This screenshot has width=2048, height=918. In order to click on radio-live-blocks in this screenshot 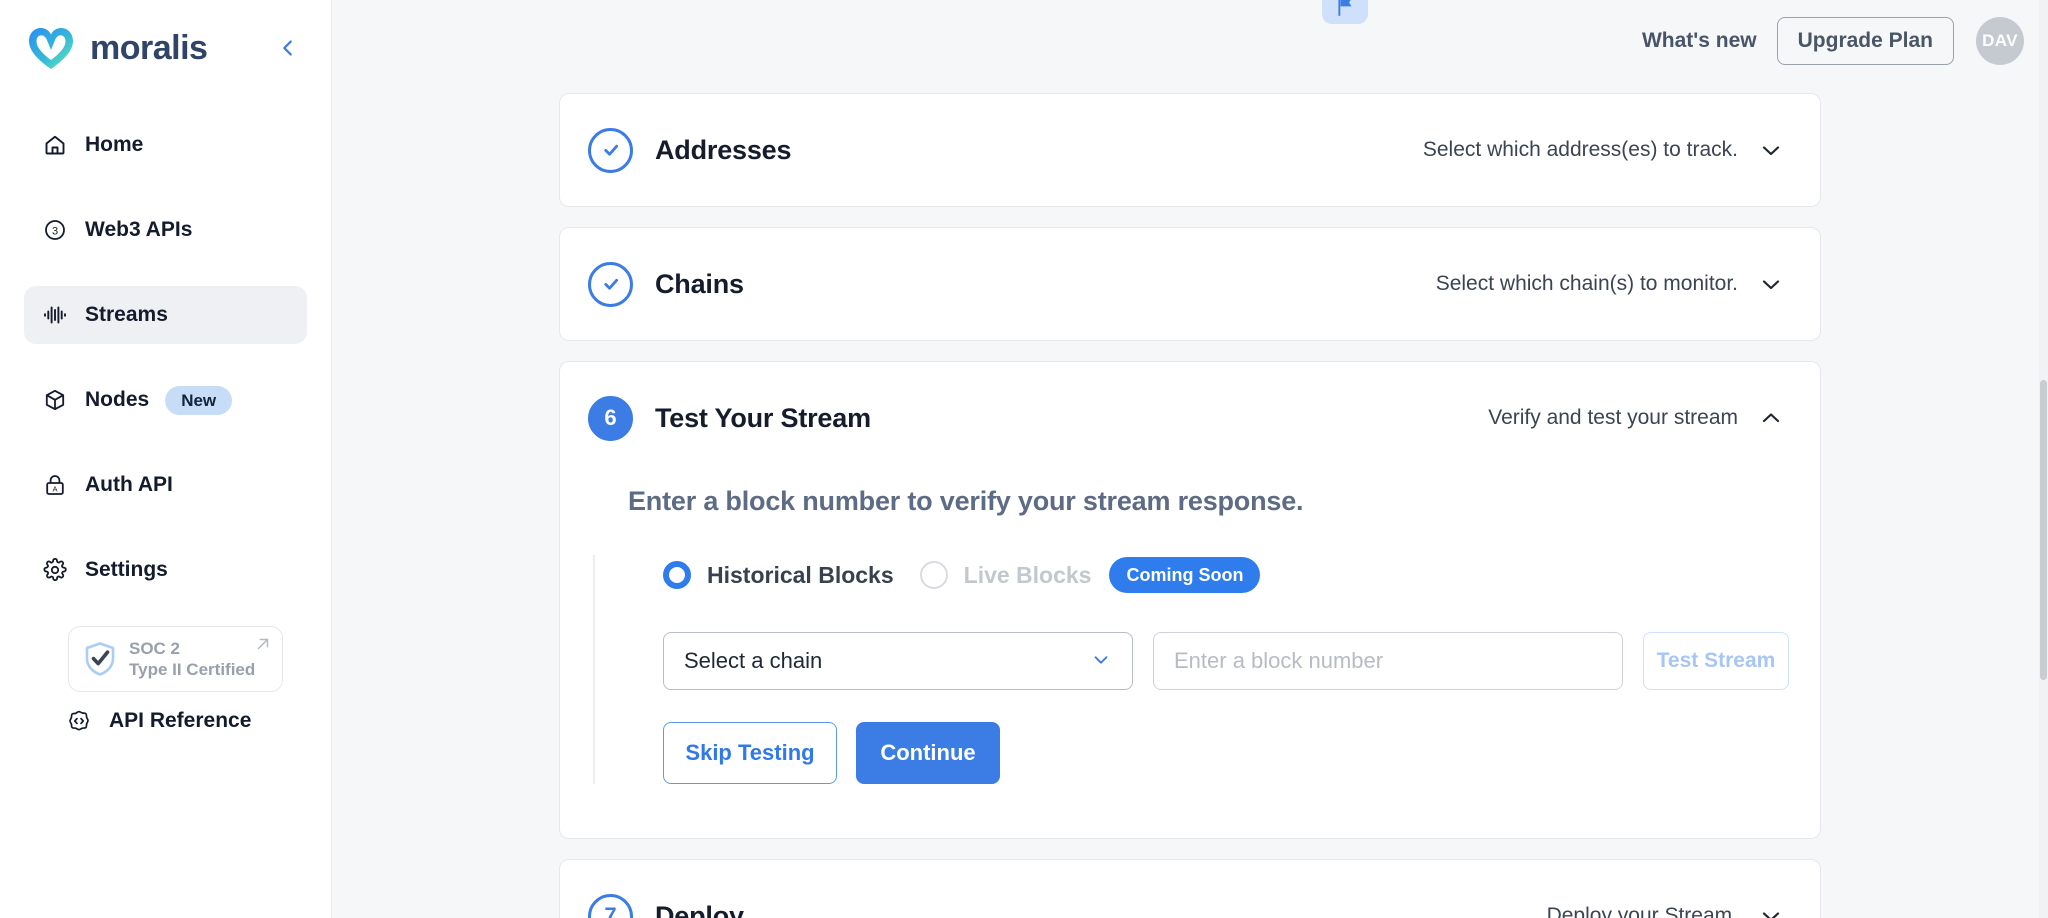, I will do `click(933, 575)`.